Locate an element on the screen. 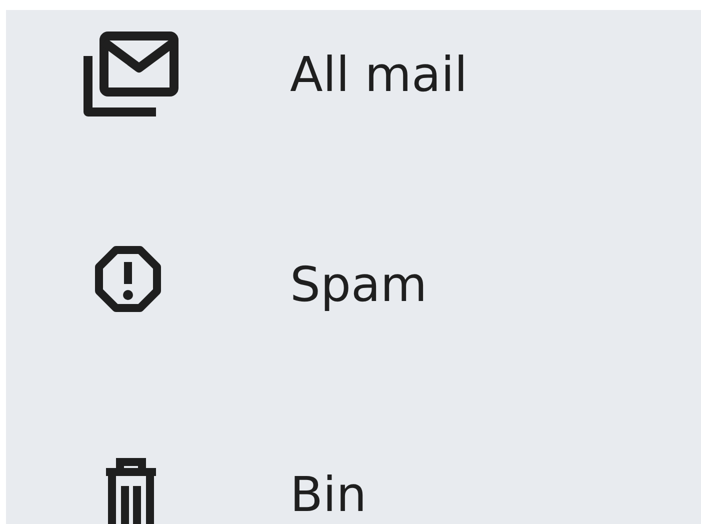 This screenshot has height=524, width=701. nav-item: Spam is located at coordinates (252, 285).